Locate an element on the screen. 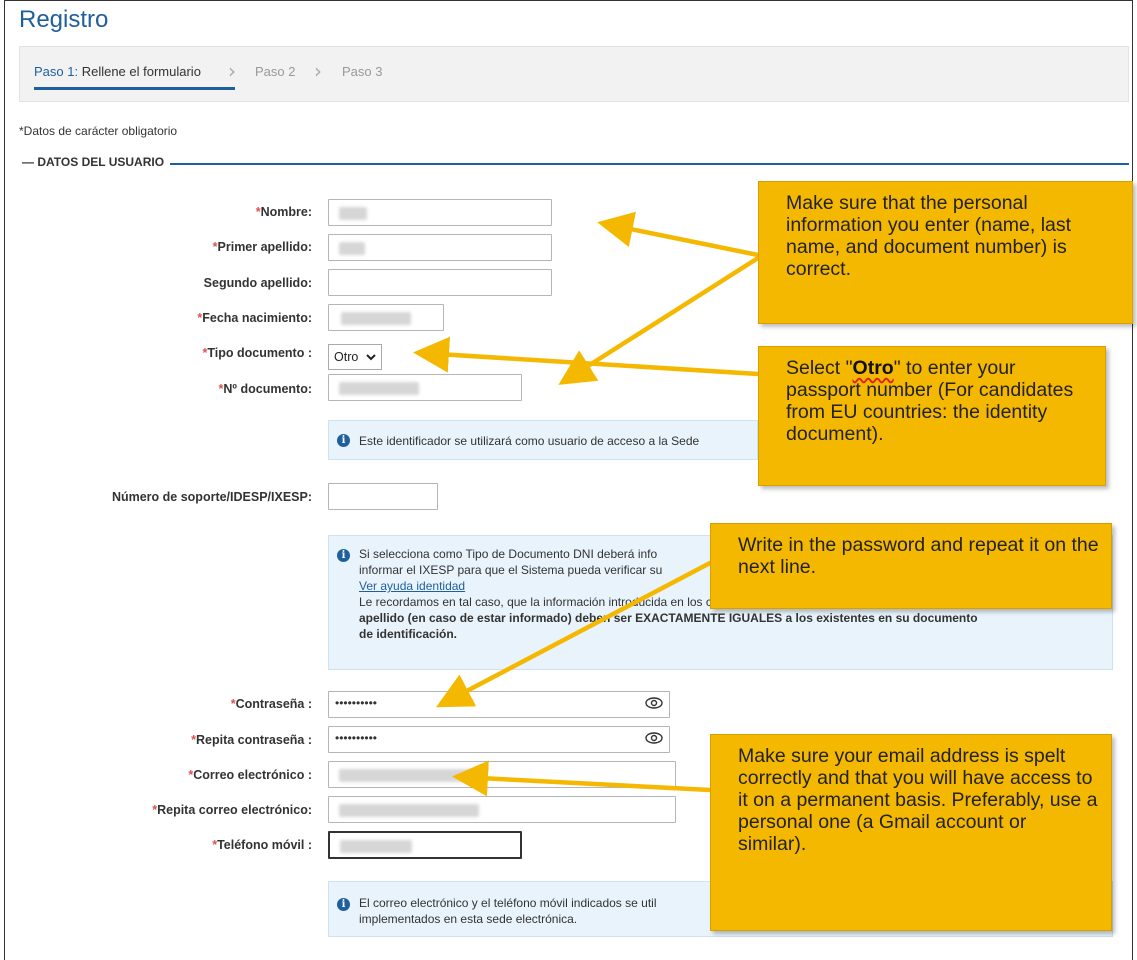 The image size is (1137, 960). contrasena-label: *Contraseña : is located at coordinates (271, 704).